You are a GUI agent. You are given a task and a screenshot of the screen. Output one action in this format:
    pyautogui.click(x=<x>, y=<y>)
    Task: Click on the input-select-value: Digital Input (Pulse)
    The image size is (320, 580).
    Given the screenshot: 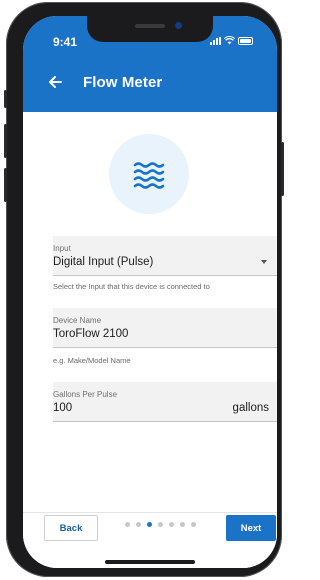 What is the action you would take?
    pyautogui.click(x=103, y=262)
    